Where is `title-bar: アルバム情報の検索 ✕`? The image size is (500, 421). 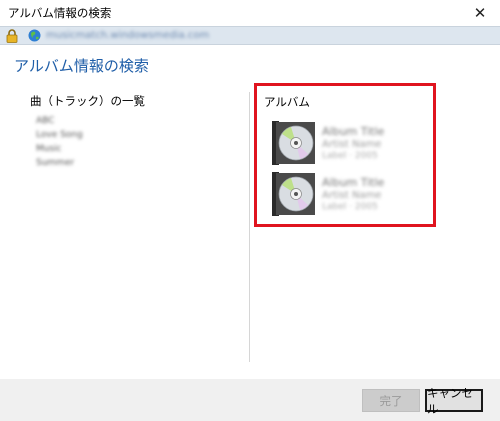
title-bar: アルバム情報の検索 ✕ is located at coordinates (250, 13).